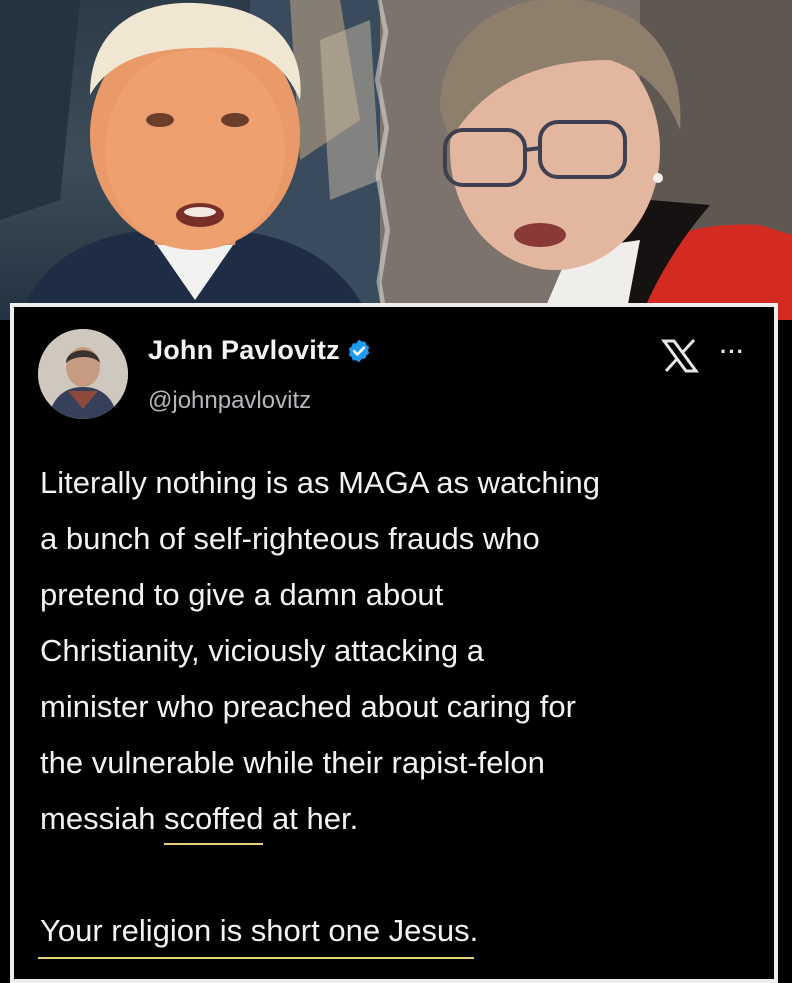 The width and height of the screenshot is (792, 983). What do you see at coordinates (402, 819) in the screenshot?
I see `tweet-line-last: messiah scoffed at her.` at bounding box center [402, 819].